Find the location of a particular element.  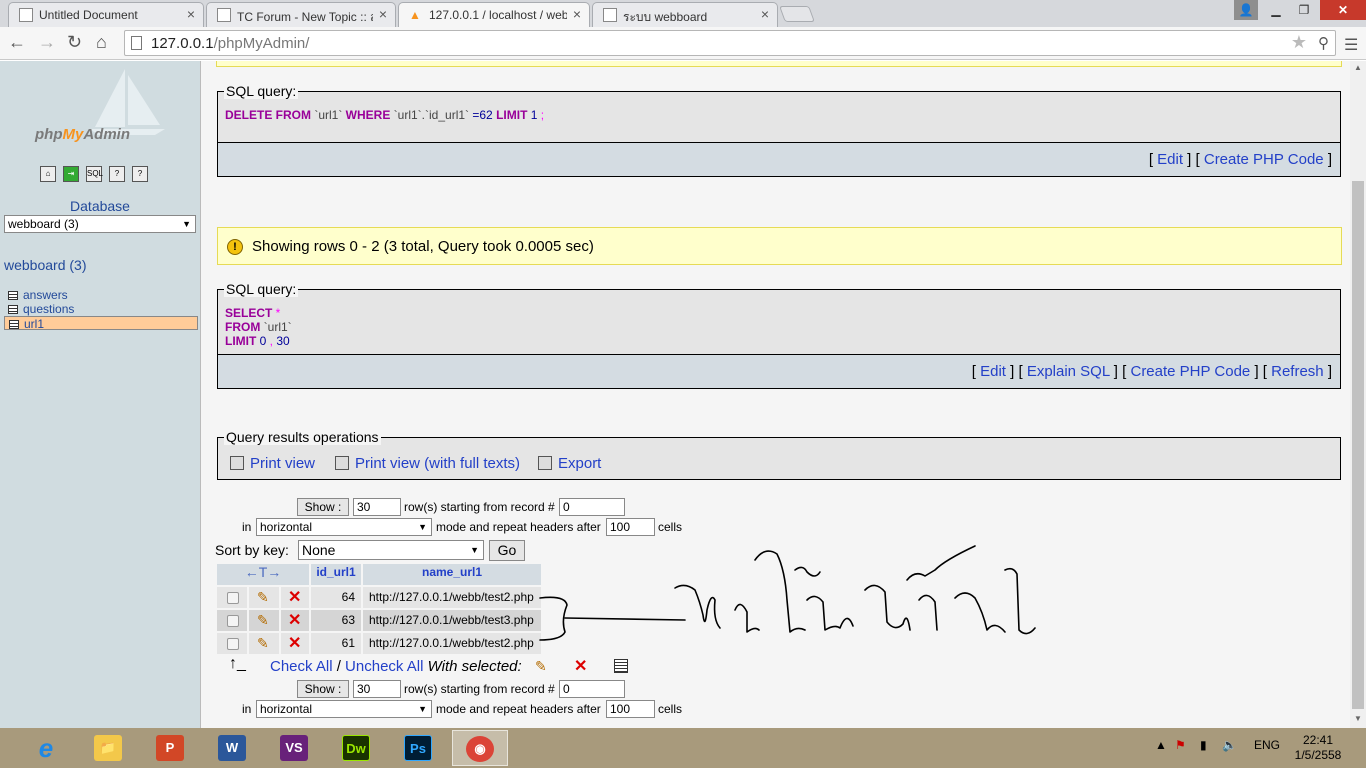

show-button-bottom: Show : is located at coordinates (323, 689).